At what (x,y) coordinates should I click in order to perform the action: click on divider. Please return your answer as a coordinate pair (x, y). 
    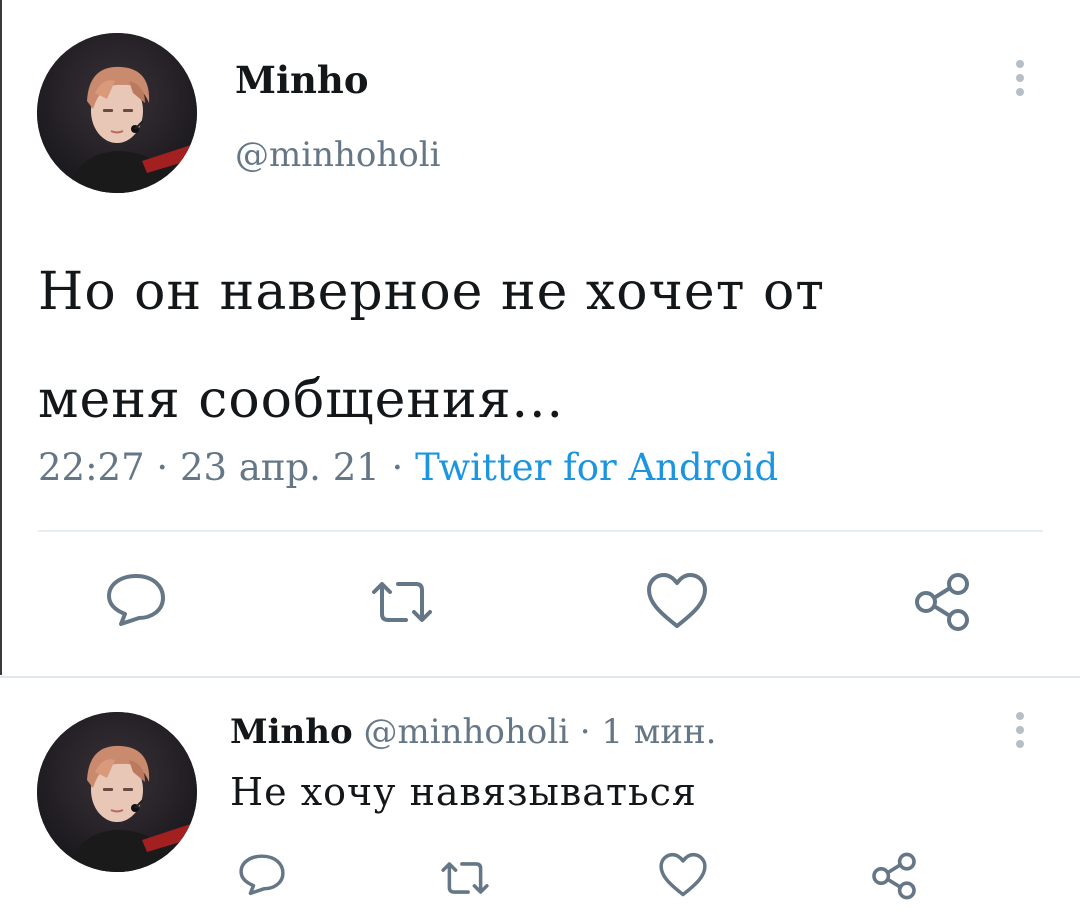
    Looking at the image, I should click on (540, 531).